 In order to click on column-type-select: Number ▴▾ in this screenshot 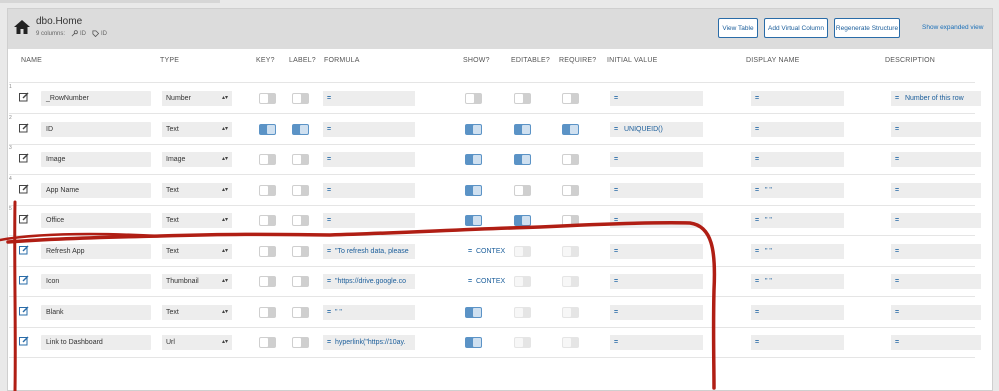, I will do `click(197, 98)`.